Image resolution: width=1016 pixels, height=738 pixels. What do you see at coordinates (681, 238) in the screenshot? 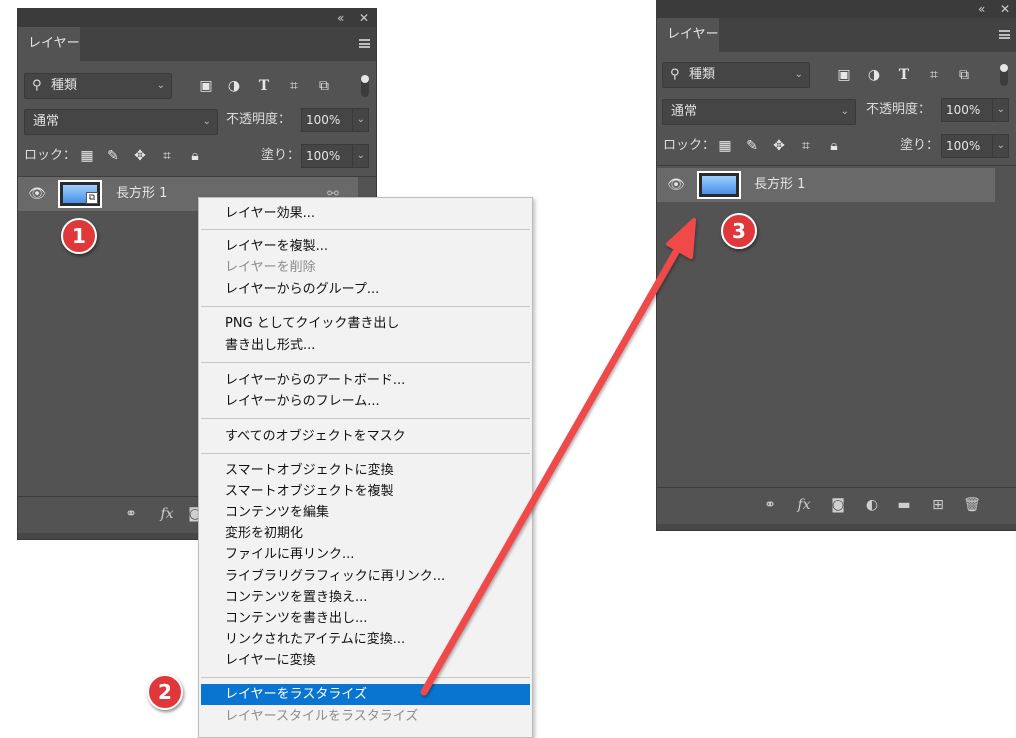
I see `arrow-head` at bounding box center [681, 238].